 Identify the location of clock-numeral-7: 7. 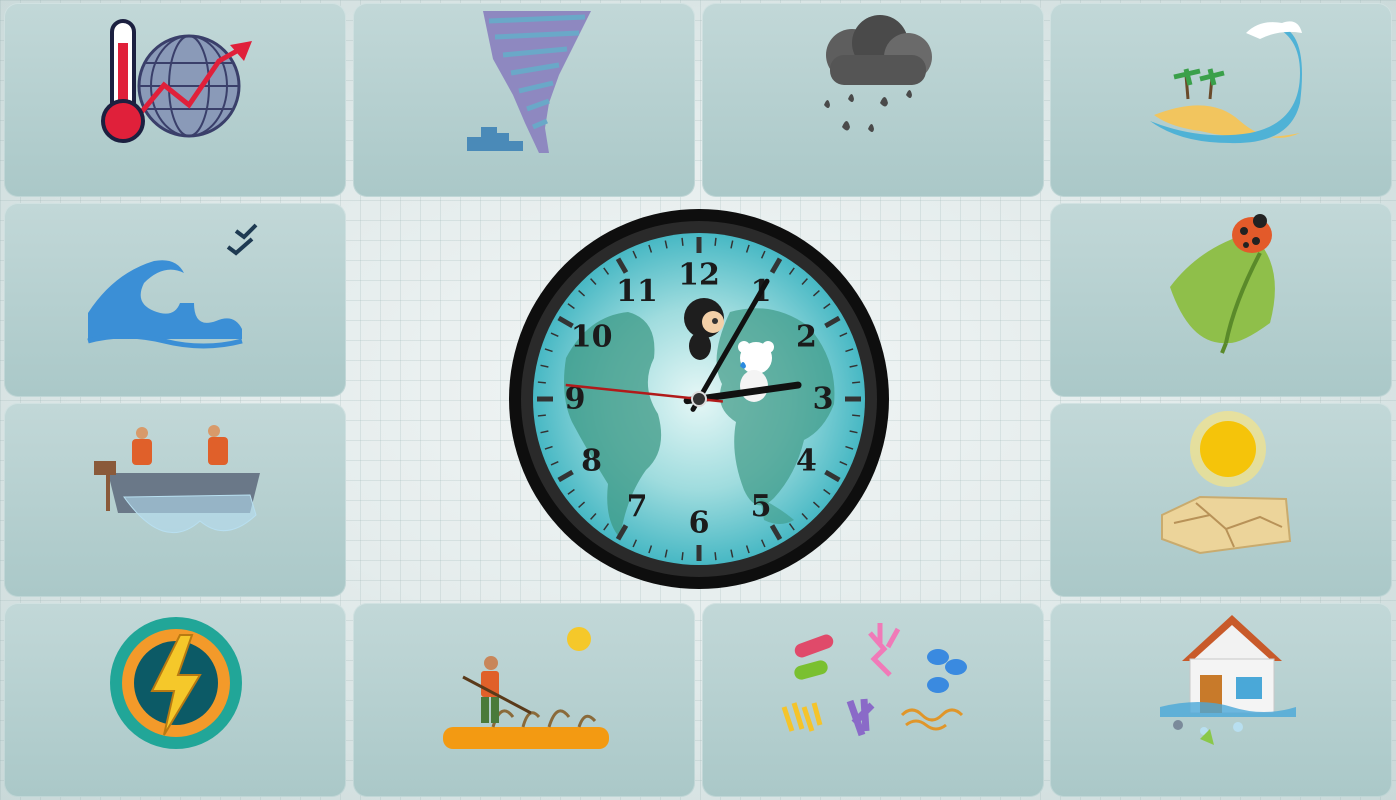
(637, 506).